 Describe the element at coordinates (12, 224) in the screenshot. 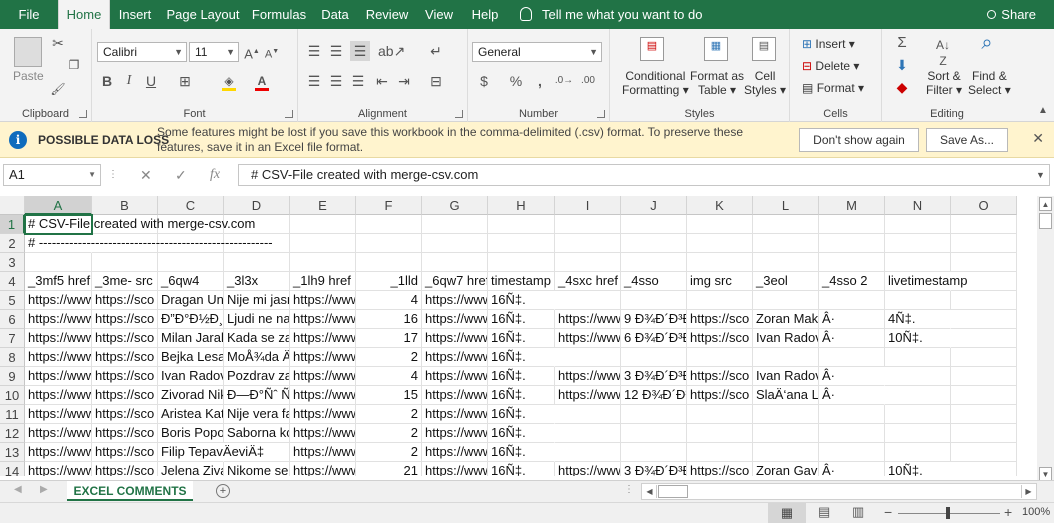

I see `row-header: 1` at that location.